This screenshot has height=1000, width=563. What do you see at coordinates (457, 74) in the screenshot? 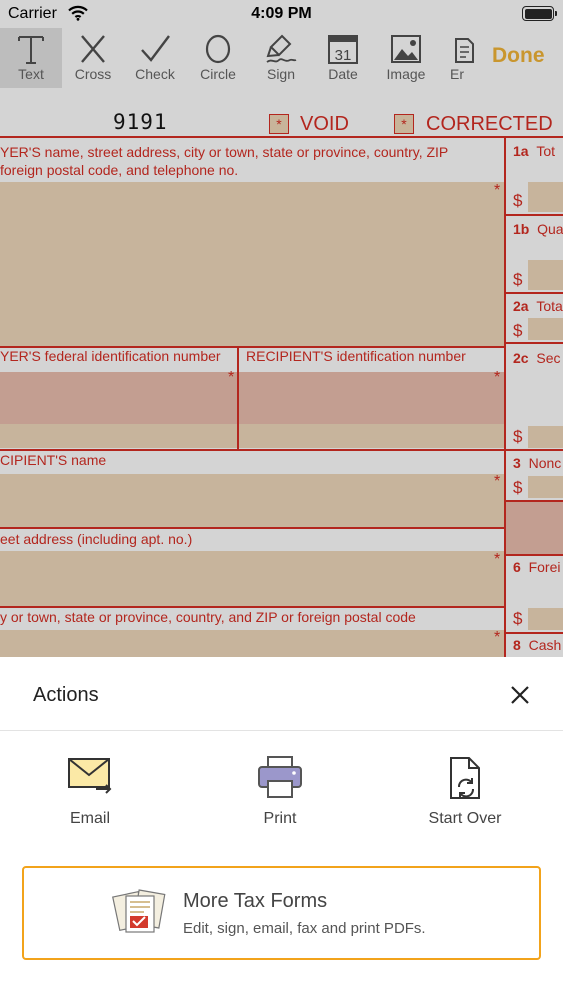
I see `tool-label: Er` at bounding box center [457, 74].